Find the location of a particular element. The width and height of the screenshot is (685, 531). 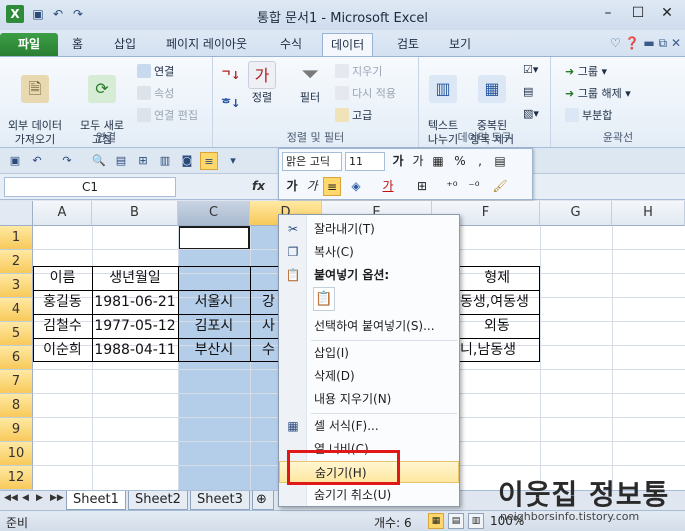

font-color-icon: 가 is located at coordinates (388, 186).